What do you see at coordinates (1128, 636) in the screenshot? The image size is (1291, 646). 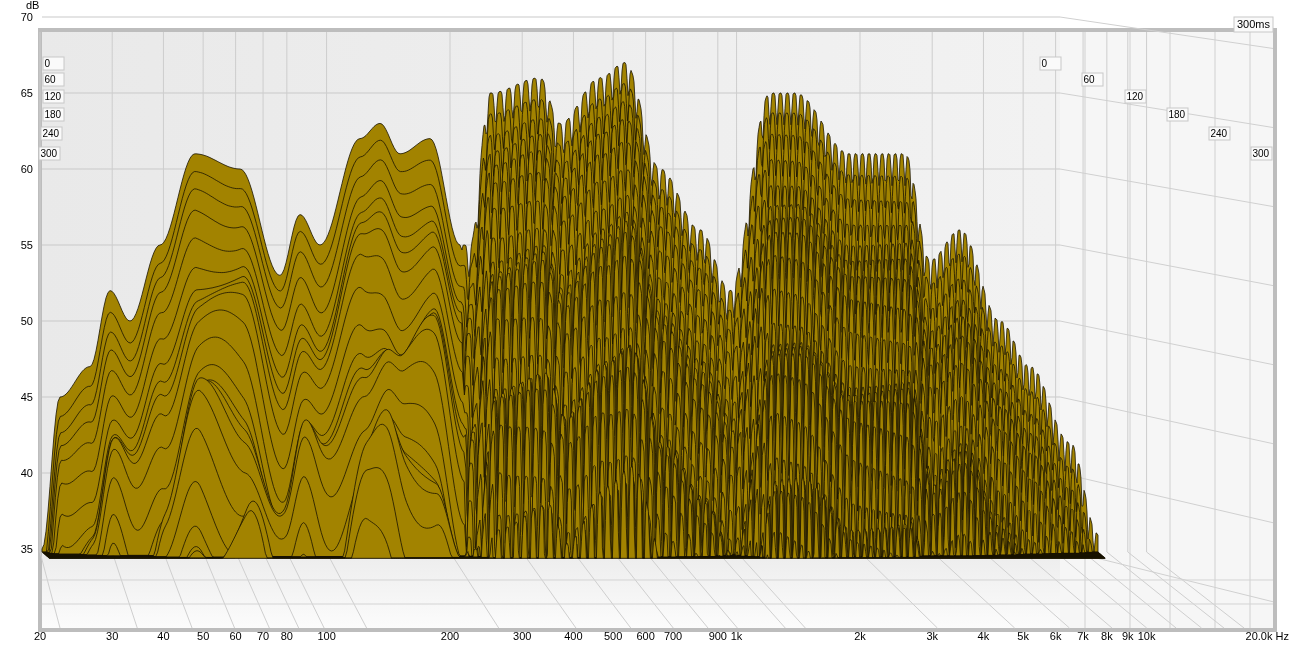 I see `x-axis-label: 9k` at bounding box center [1128, 636].